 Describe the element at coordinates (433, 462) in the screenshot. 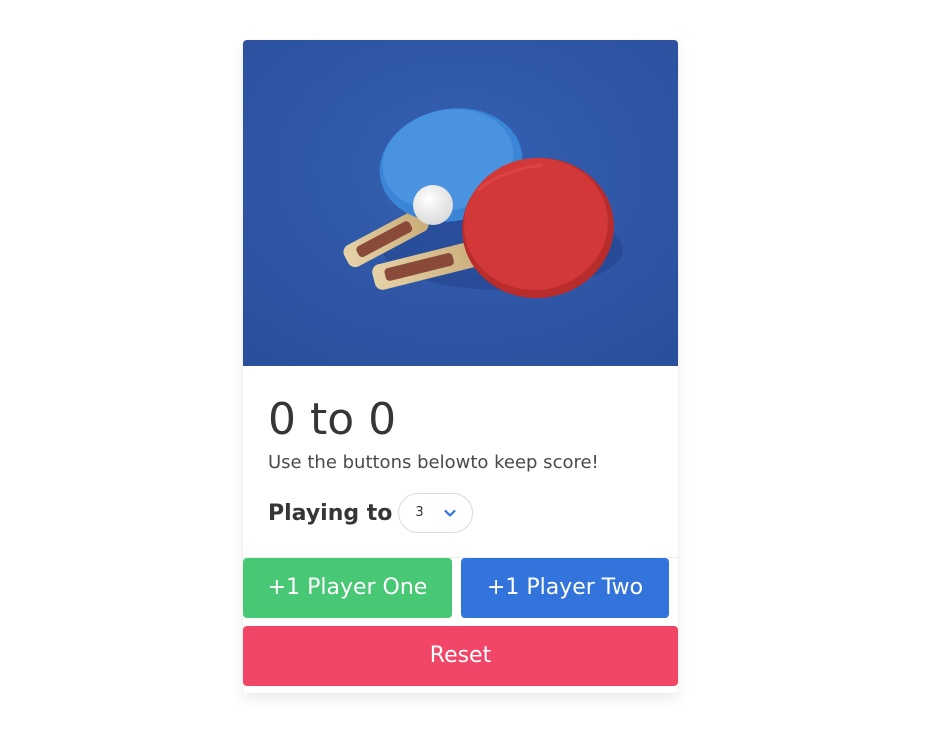

I see `instructions-text: Use the buttons belowto keep score!` at that location.